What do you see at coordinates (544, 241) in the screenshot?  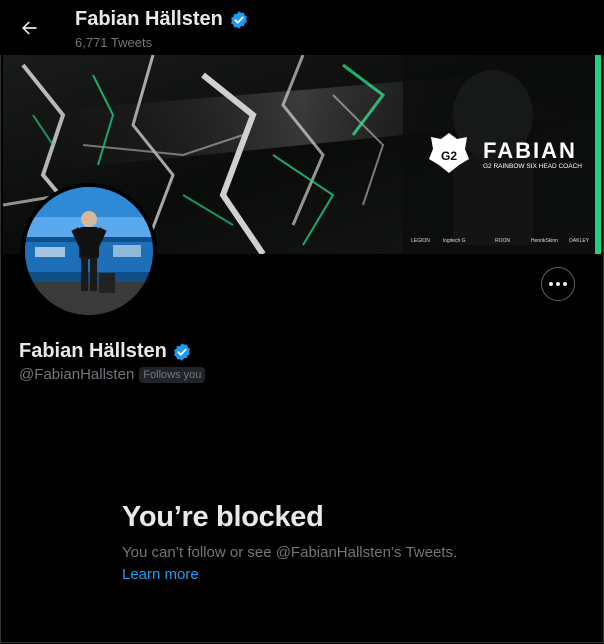 I see `sponsor-4: HenrikSkinn` at bounding box center [544, 241].